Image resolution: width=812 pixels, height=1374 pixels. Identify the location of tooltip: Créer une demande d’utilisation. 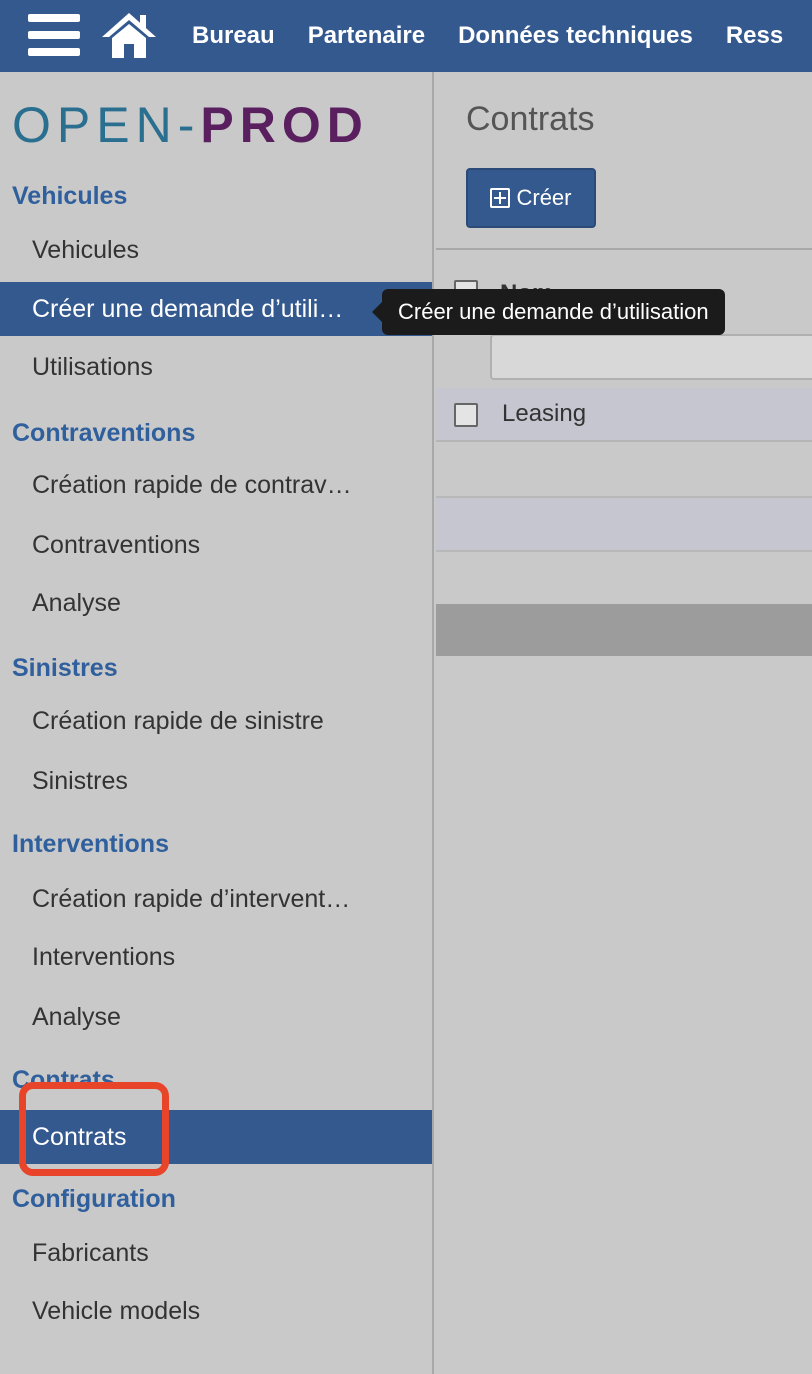
(548, 312).